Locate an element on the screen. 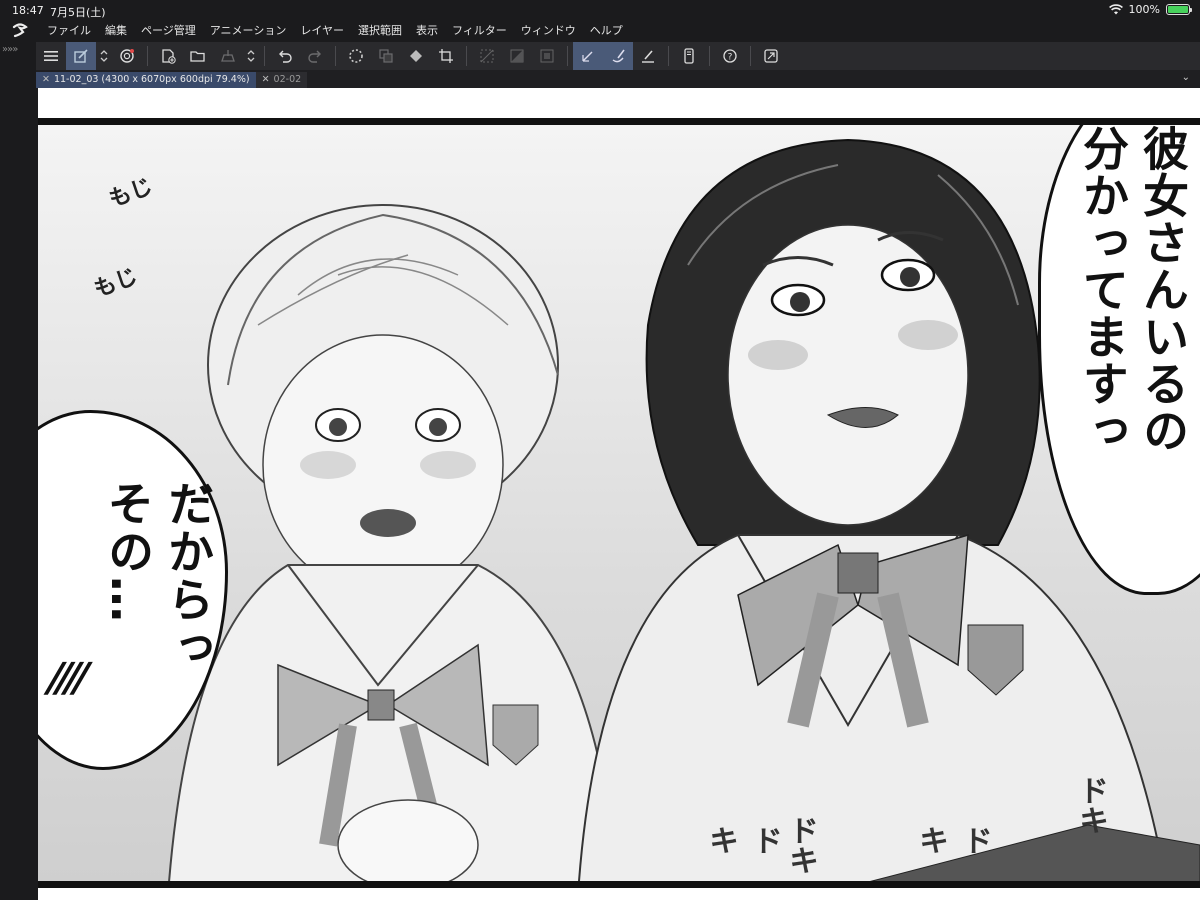 Image resolution: width=1200 pixels, height=900 pixels. status-bar: 18:47 7月5日(土) 100% is located at coordinates (600, 10).